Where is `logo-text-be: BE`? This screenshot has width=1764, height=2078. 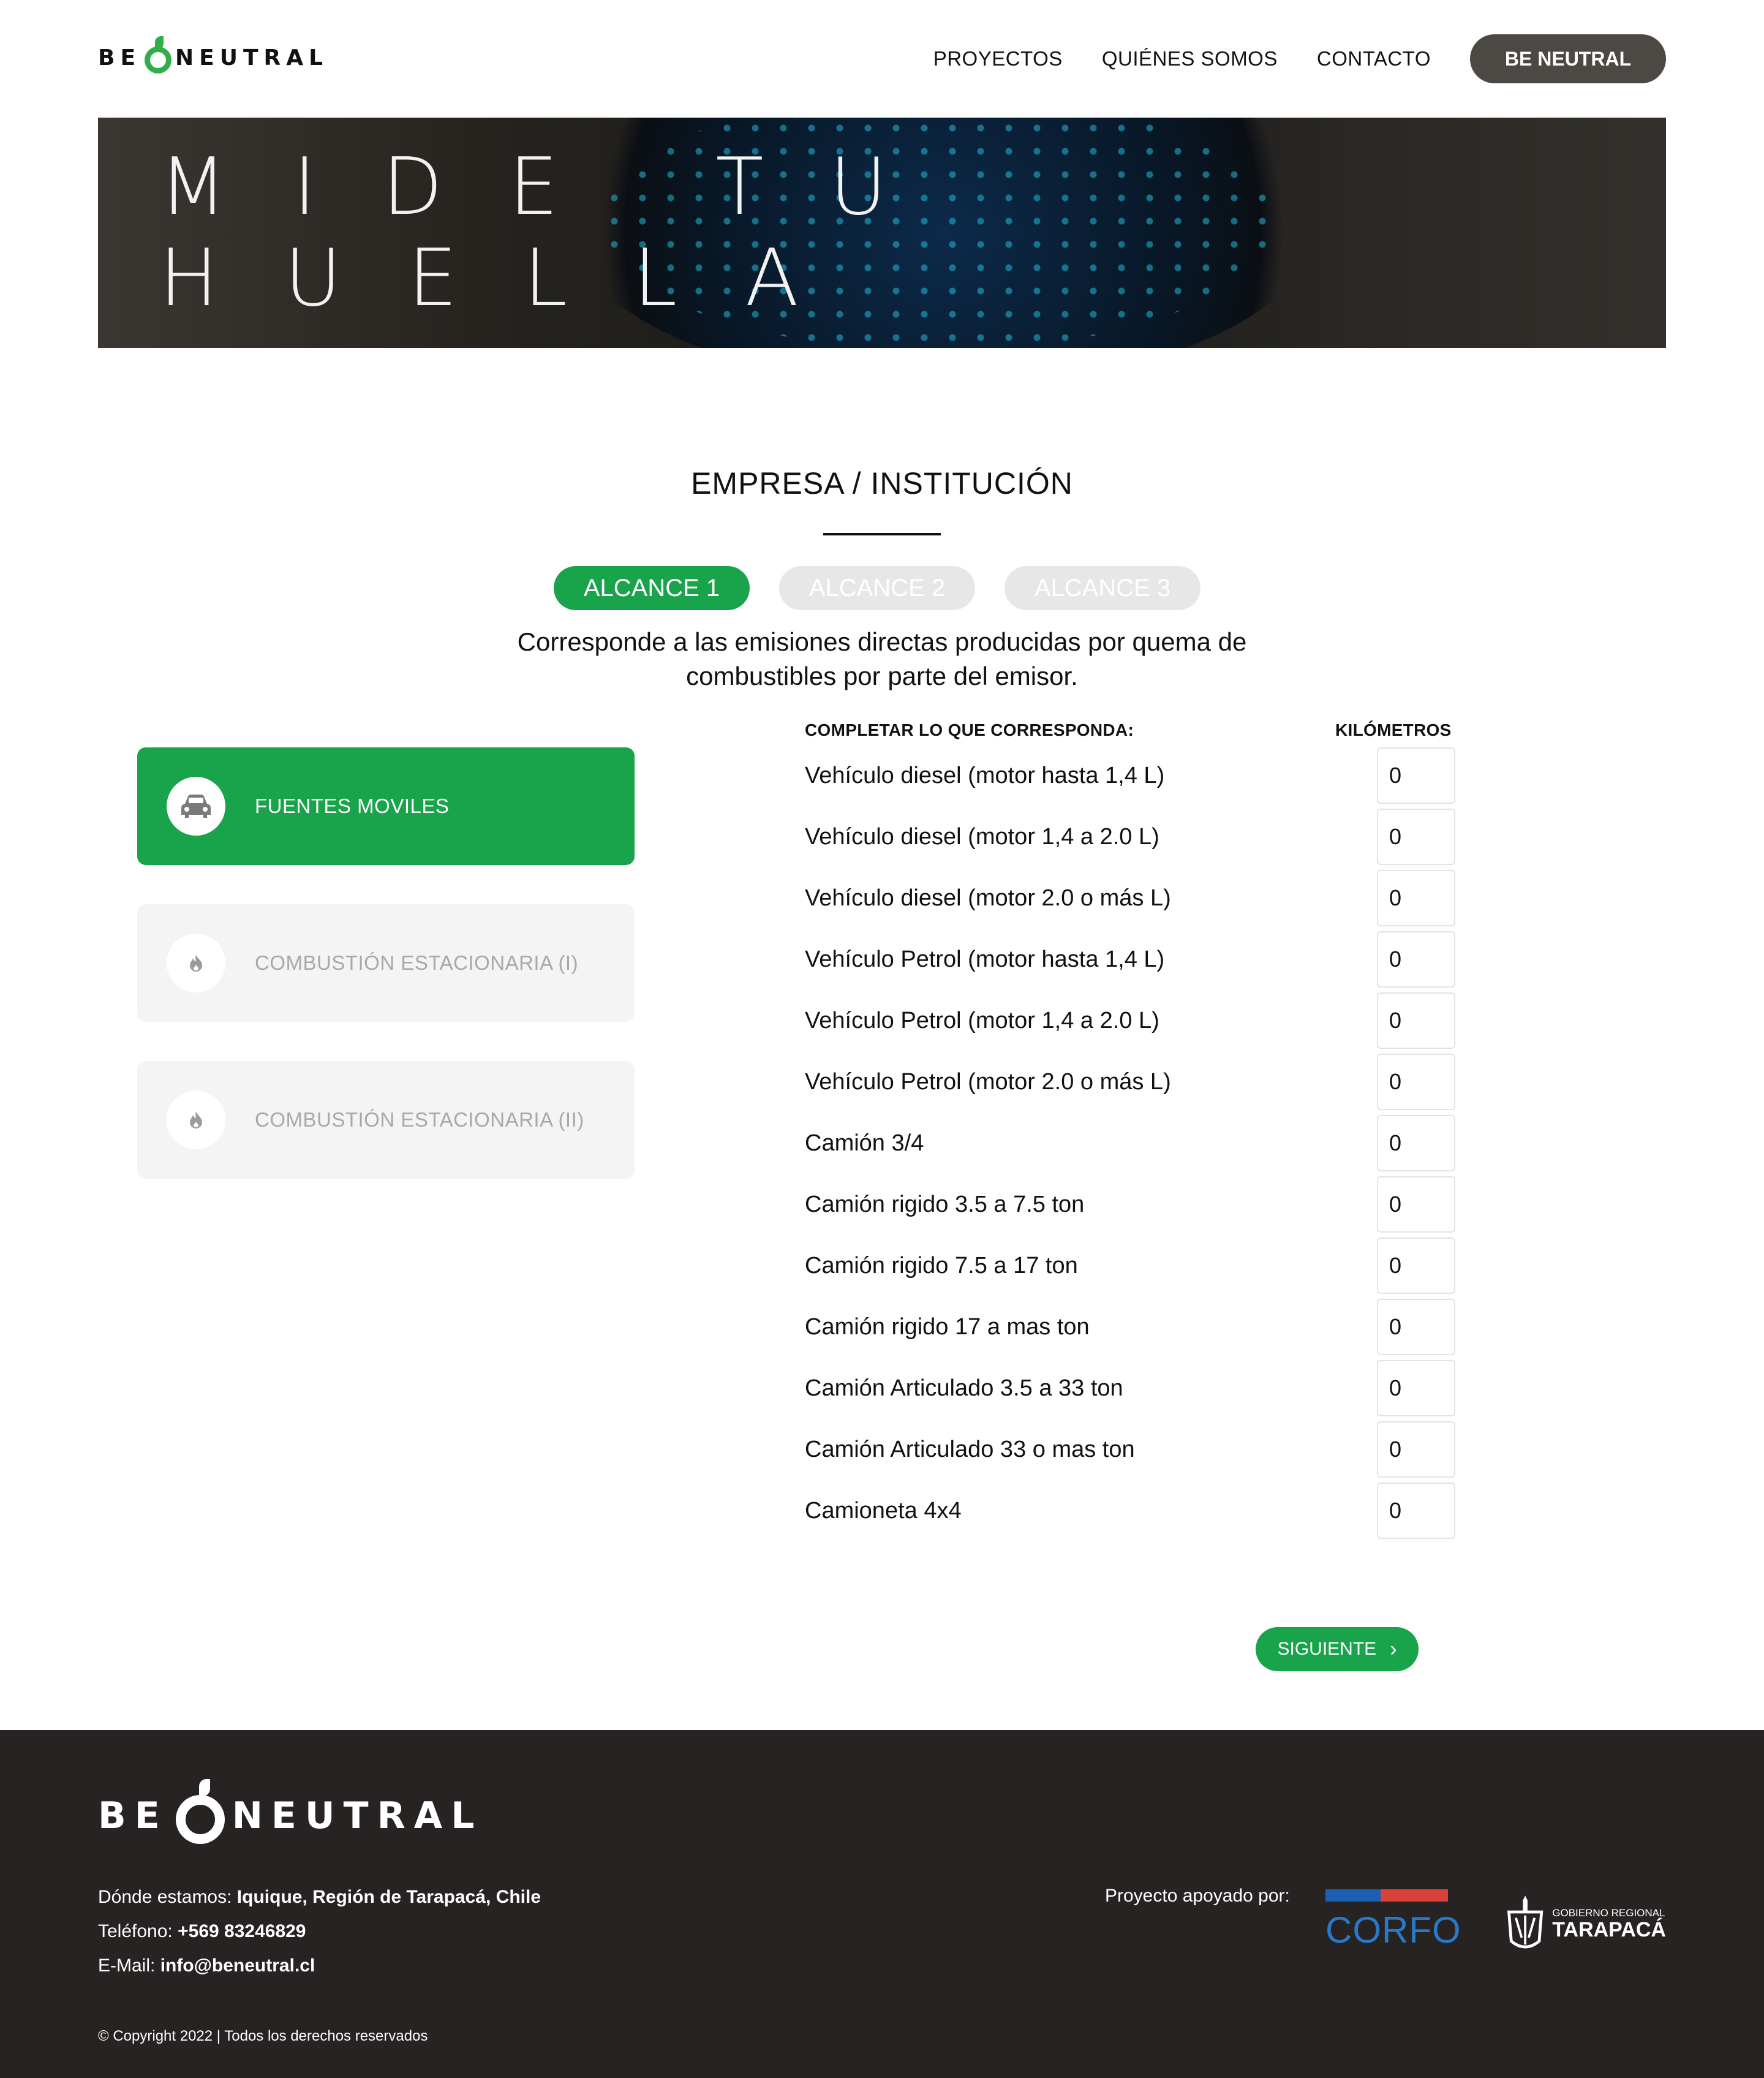 logo-text-be: BE is located at coordinates (120, 57).